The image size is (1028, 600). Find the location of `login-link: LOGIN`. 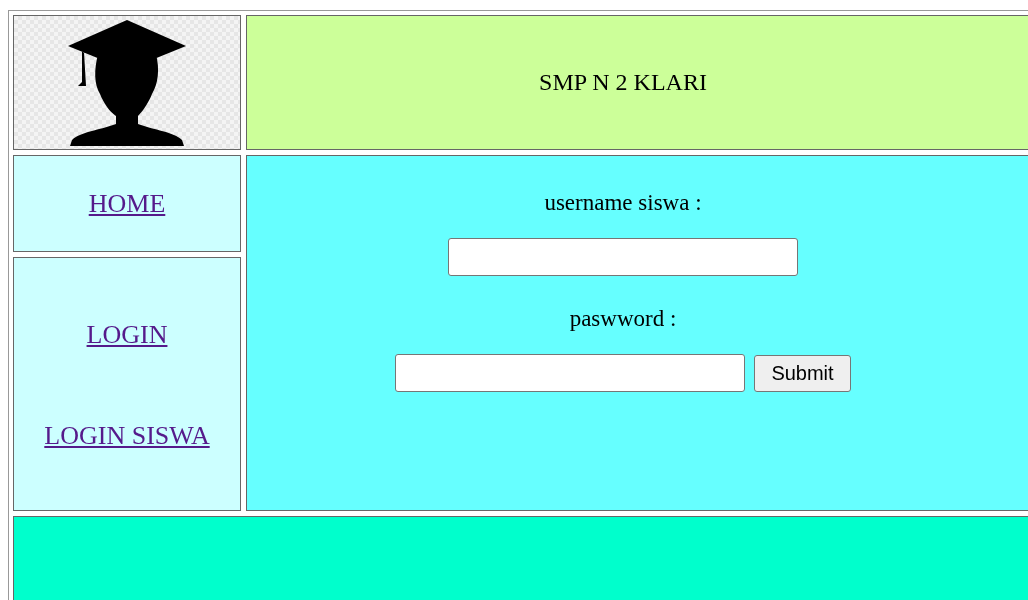

login-link: LOGIN is located at coordinates (127, 334).